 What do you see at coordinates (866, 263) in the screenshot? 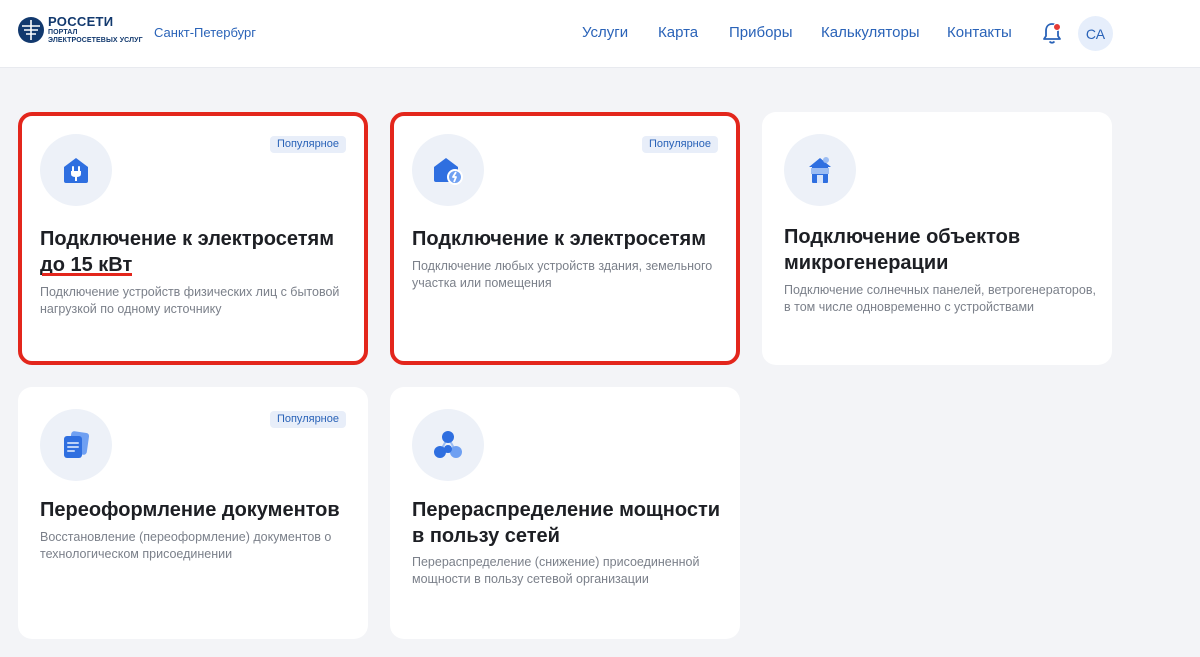
I see `card-title-line2: микрогенерации` at bounding box center [866, 263].